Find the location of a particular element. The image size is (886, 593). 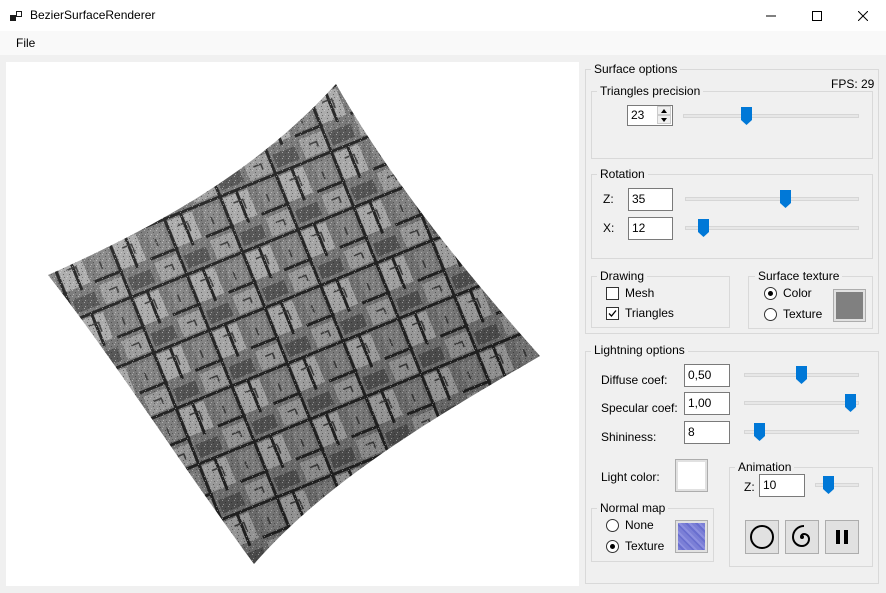

close-icon is located at coordinates (863, 15).